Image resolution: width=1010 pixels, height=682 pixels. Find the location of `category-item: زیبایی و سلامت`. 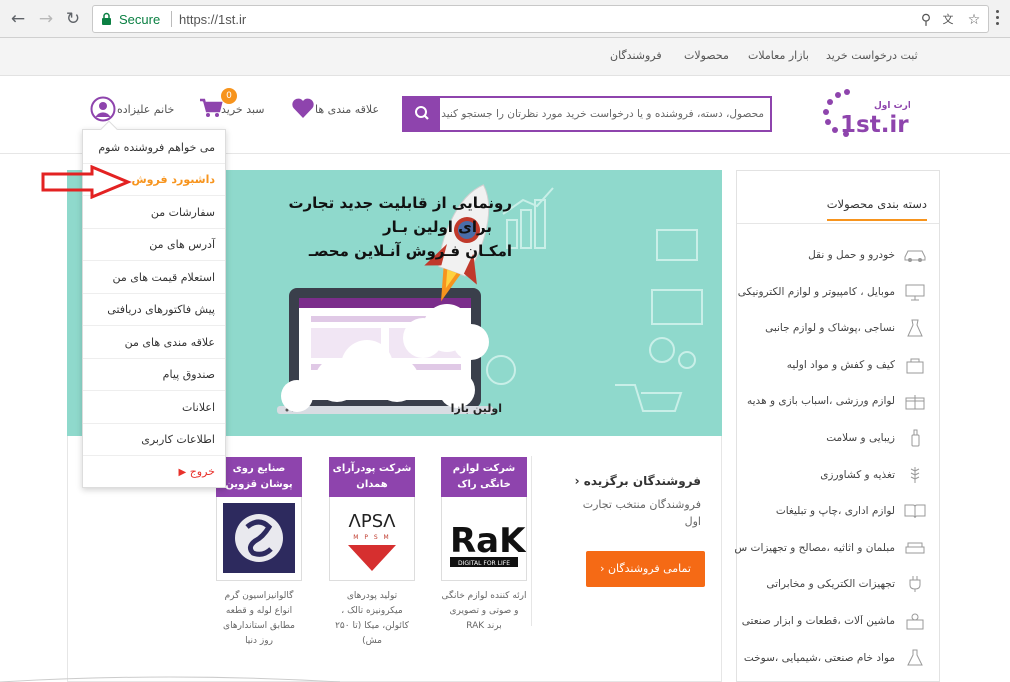

category-item: زیبایی و سلامت is located at coordinates (876, 438).